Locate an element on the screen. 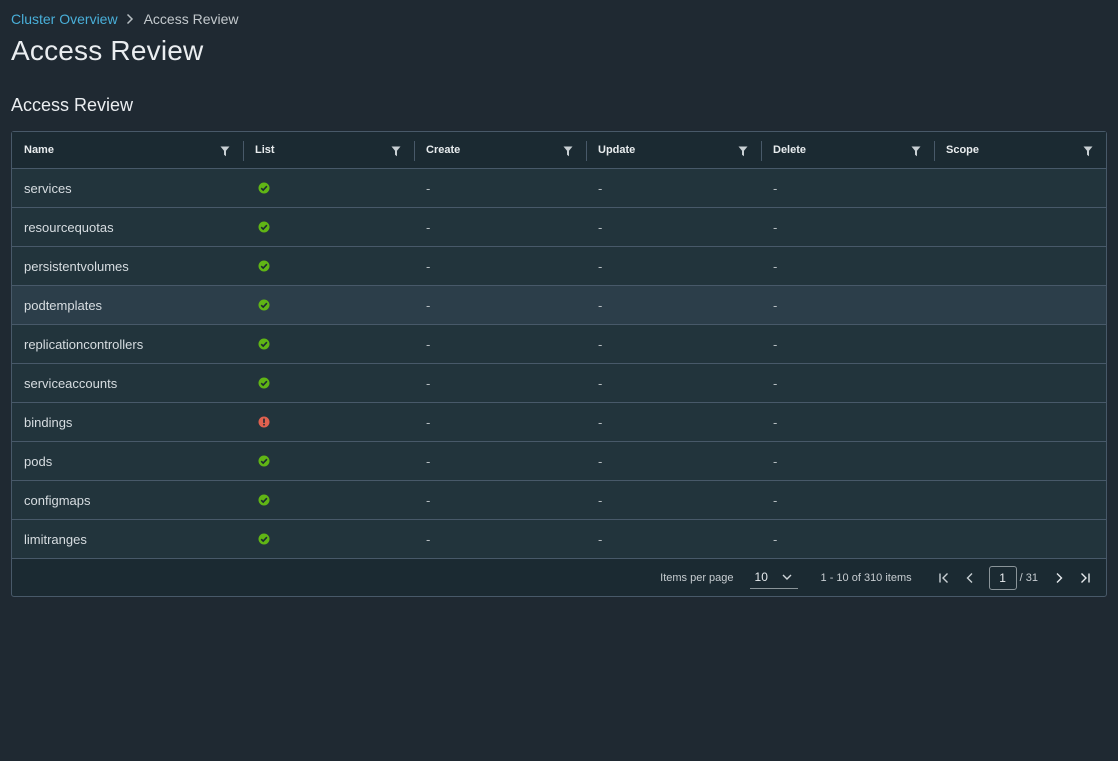 The width and height of the screenshot is (1118, 761). cell-name: replicationcontrollers is located at coordinates (127, 344).